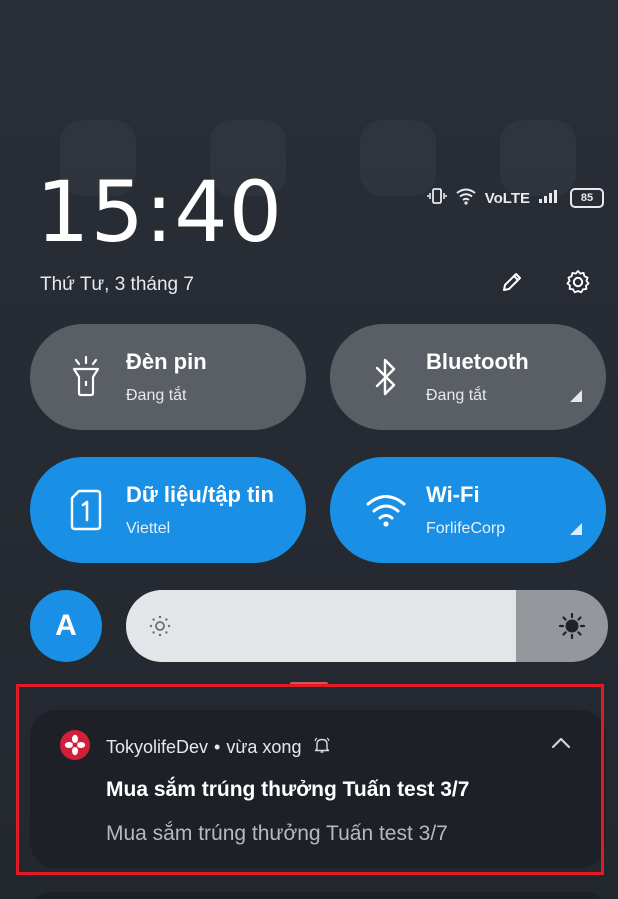 The height and width of the screenshot is (899, 618). I want to click on tile-title: Dữ liệu/tập tin, so click(200, 494).